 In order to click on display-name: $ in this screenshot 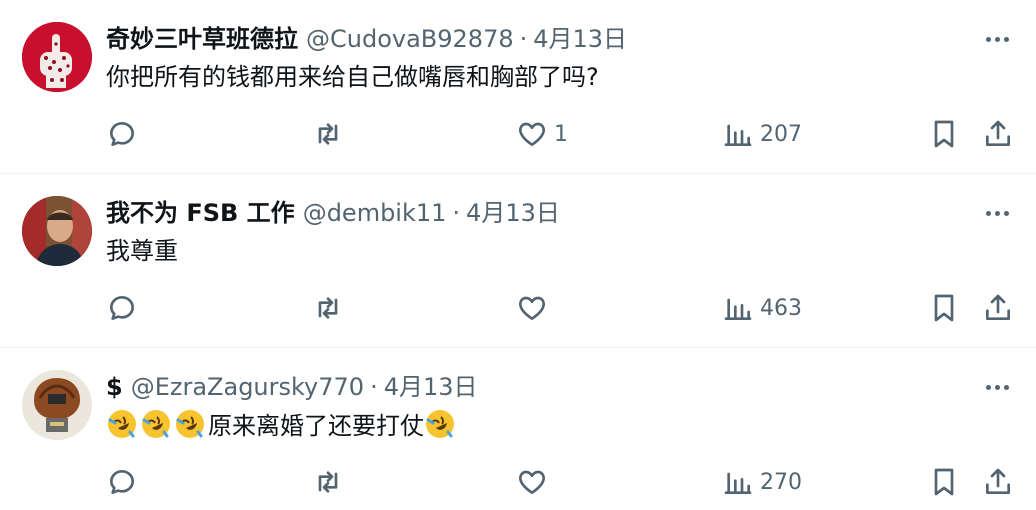, I will do `click(114, 387)`.